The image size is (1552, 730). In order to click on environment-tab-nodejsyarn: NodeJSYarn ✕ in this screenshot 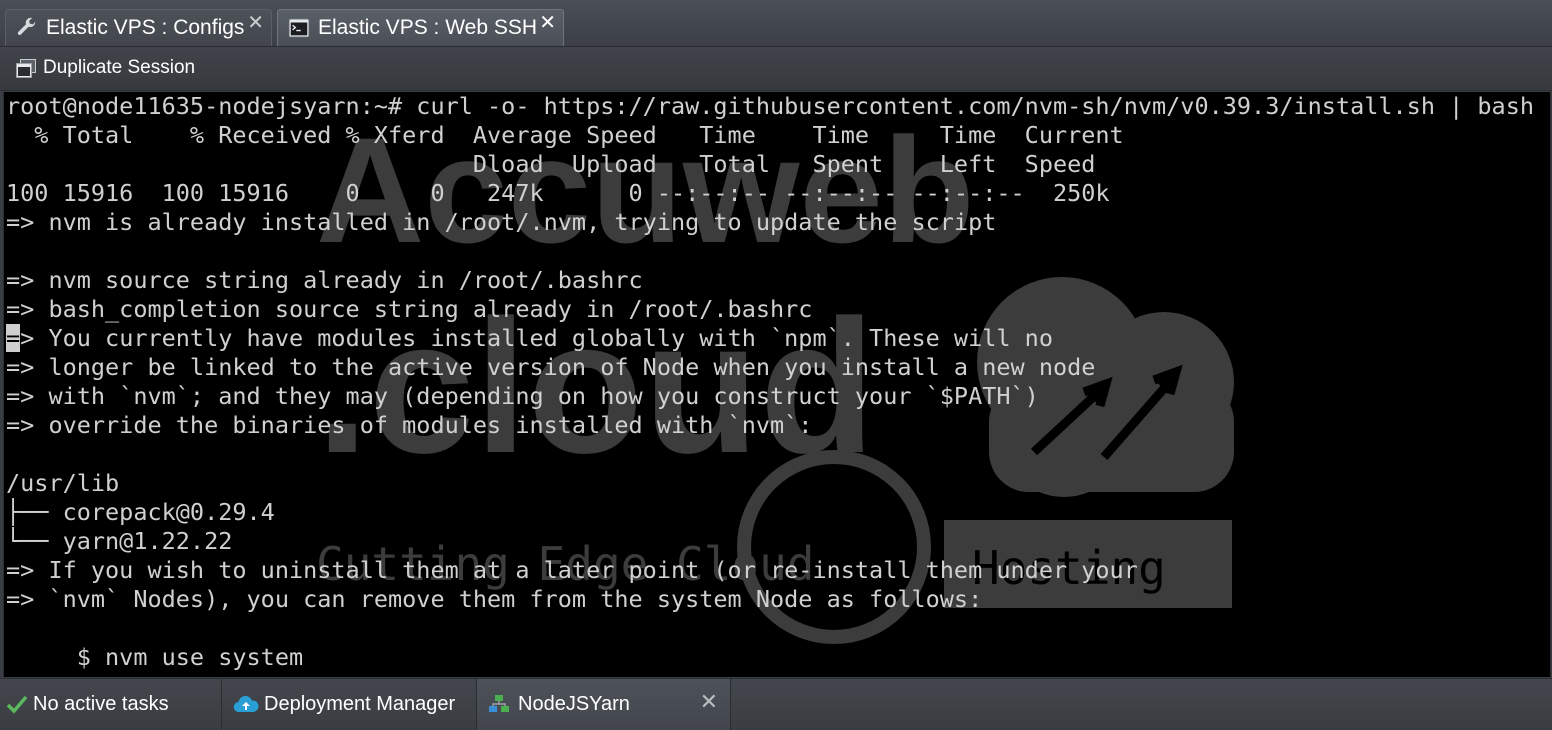, I will do `click(604, 704)`.